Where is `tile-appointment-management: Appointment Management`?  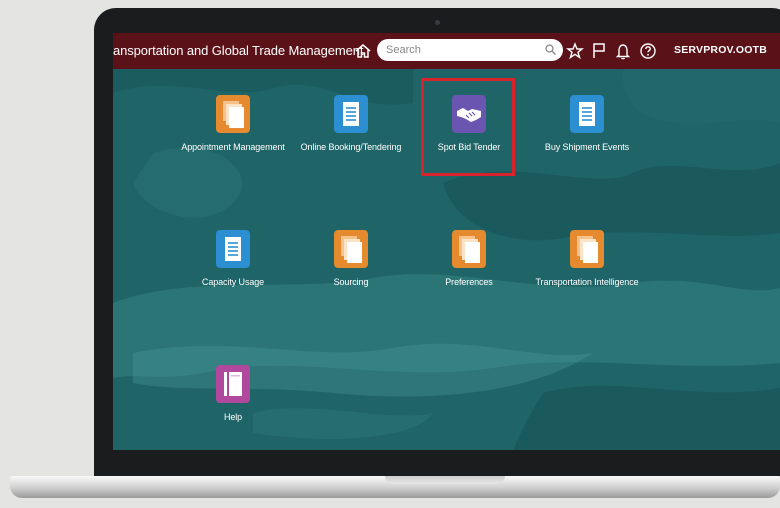 tile-appointment-management: Appointment Management is located at coordinates (233, 123).